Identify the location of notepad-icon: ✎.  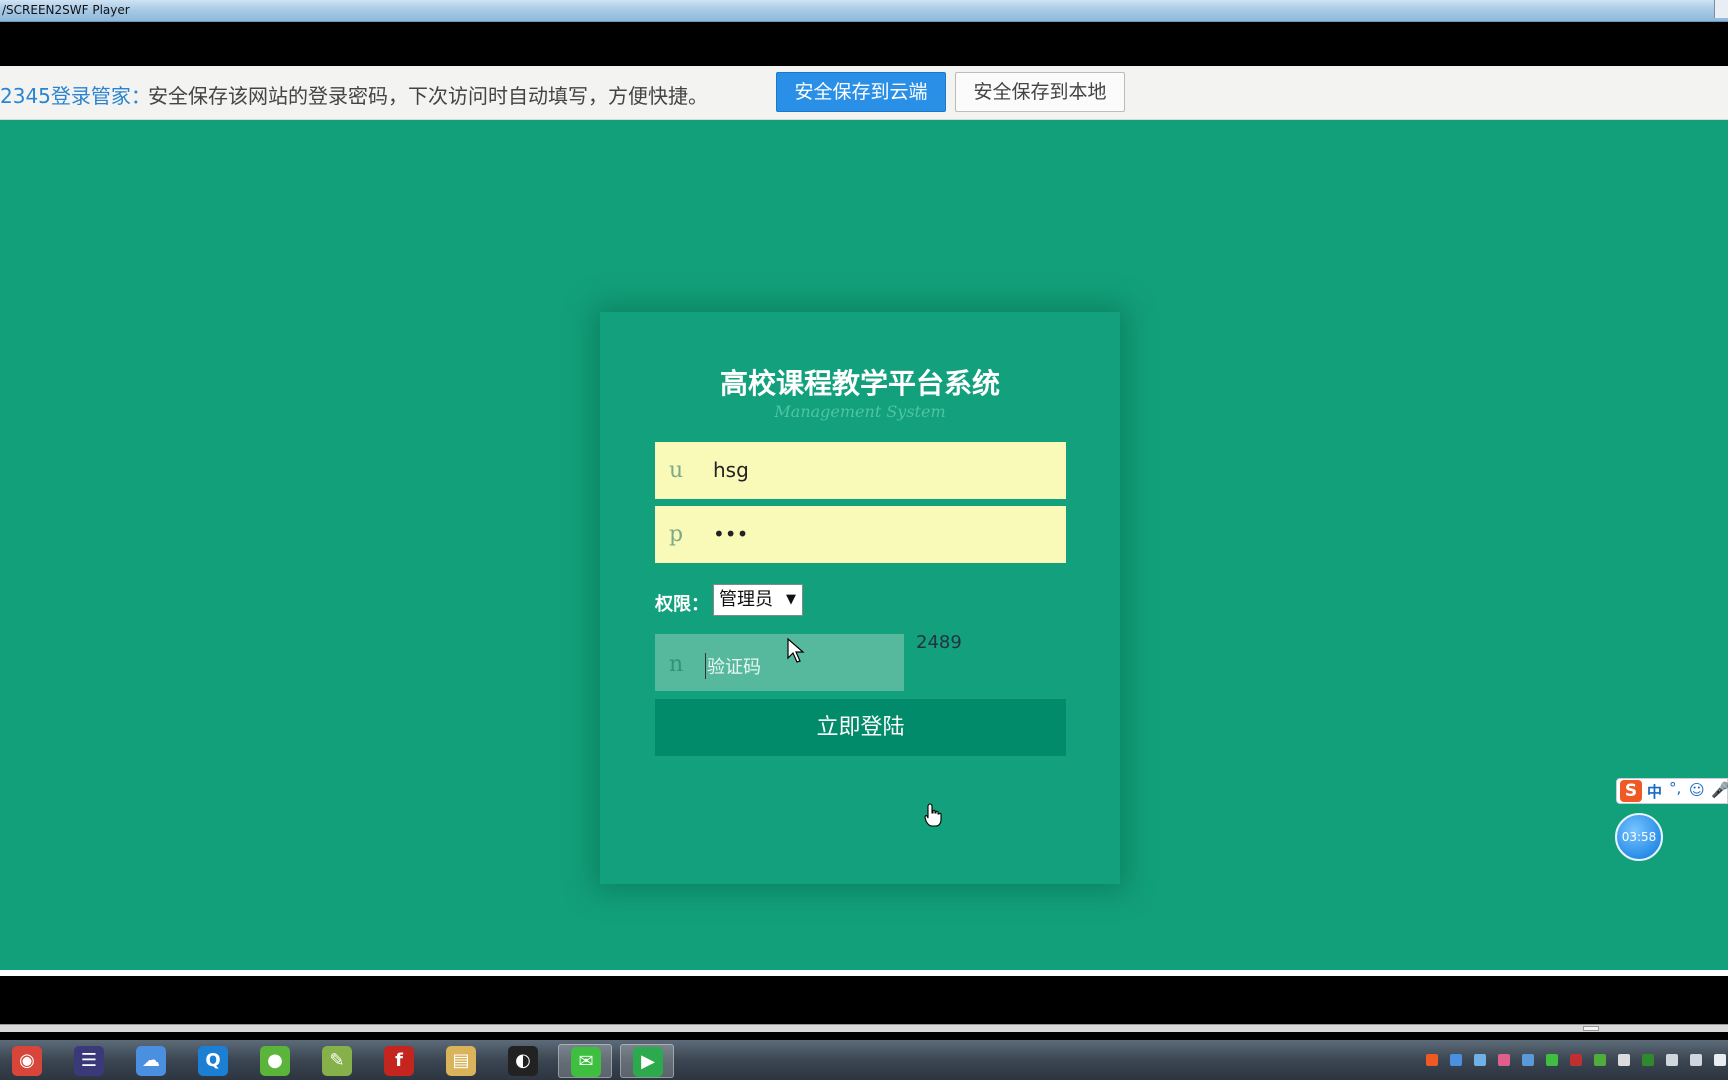
(337, 1061).